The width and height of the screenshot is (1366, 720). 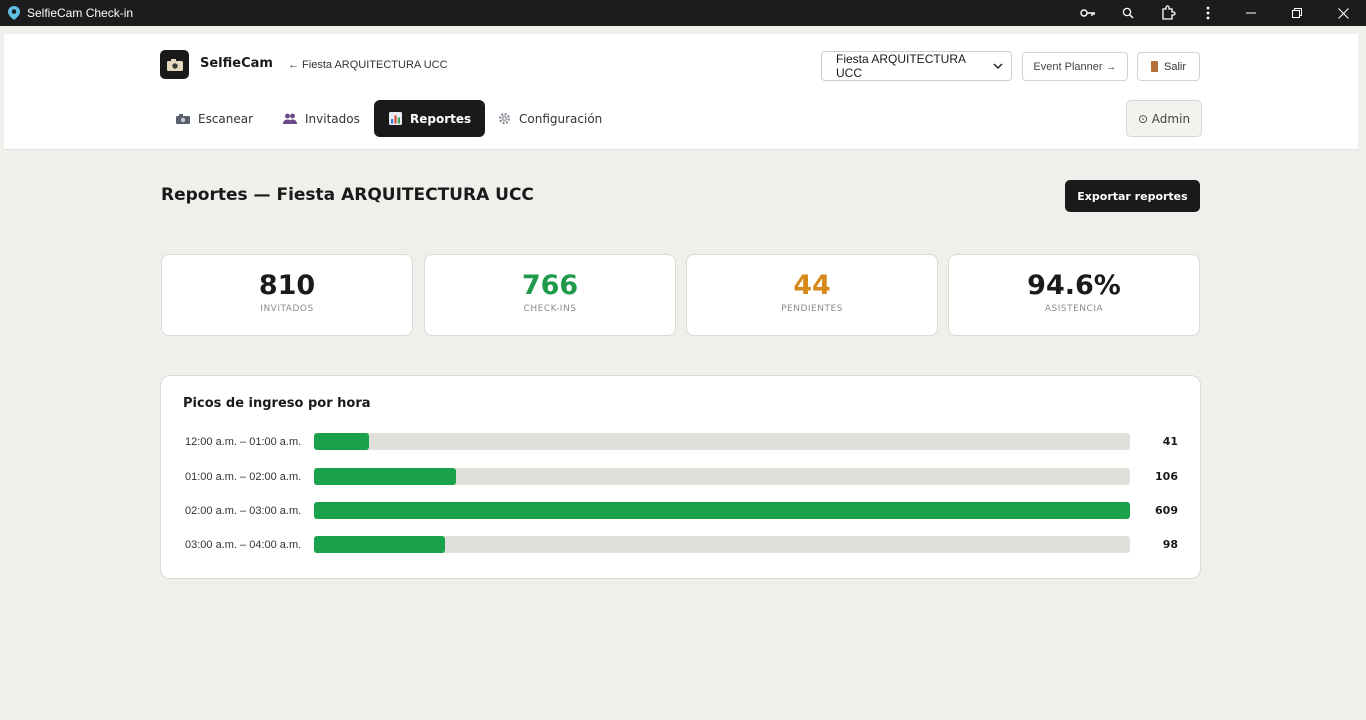 What do you see at coordinates (183, 119) in the screenshot?
I see `camera-icon` at bounding box center [183, 119].